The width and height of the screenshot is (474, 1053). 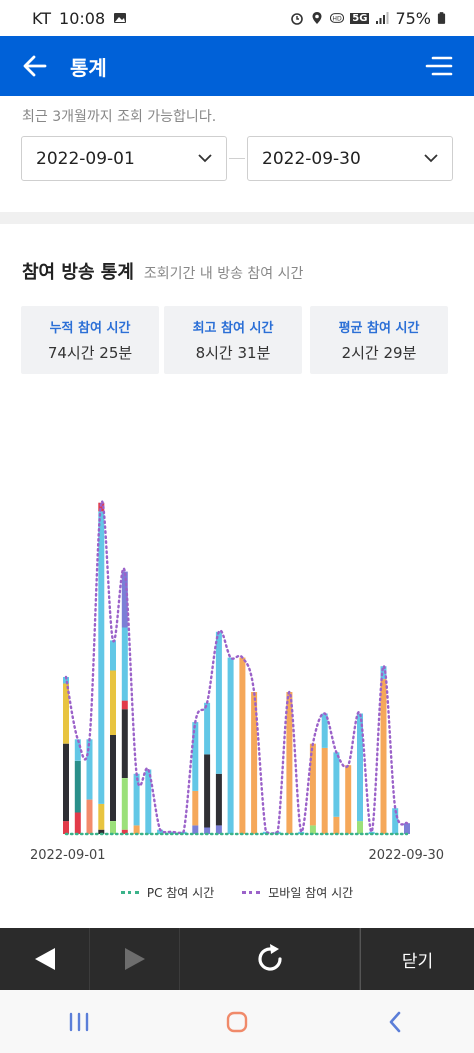 I want to click on legend-mobile: 모바일 참여 시간, so click(x=297, y=892).